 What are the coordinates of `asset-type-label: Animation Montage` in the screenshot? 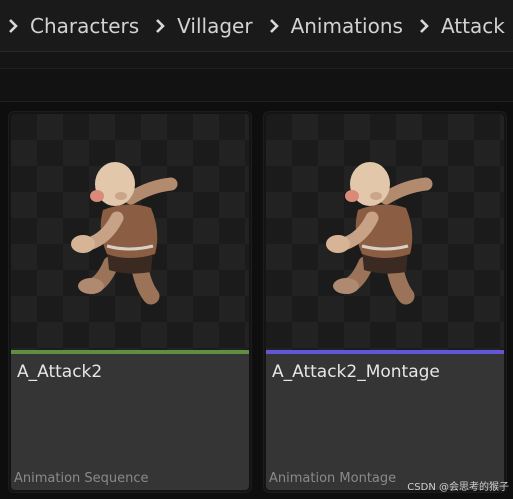 It's located at (333, 478).